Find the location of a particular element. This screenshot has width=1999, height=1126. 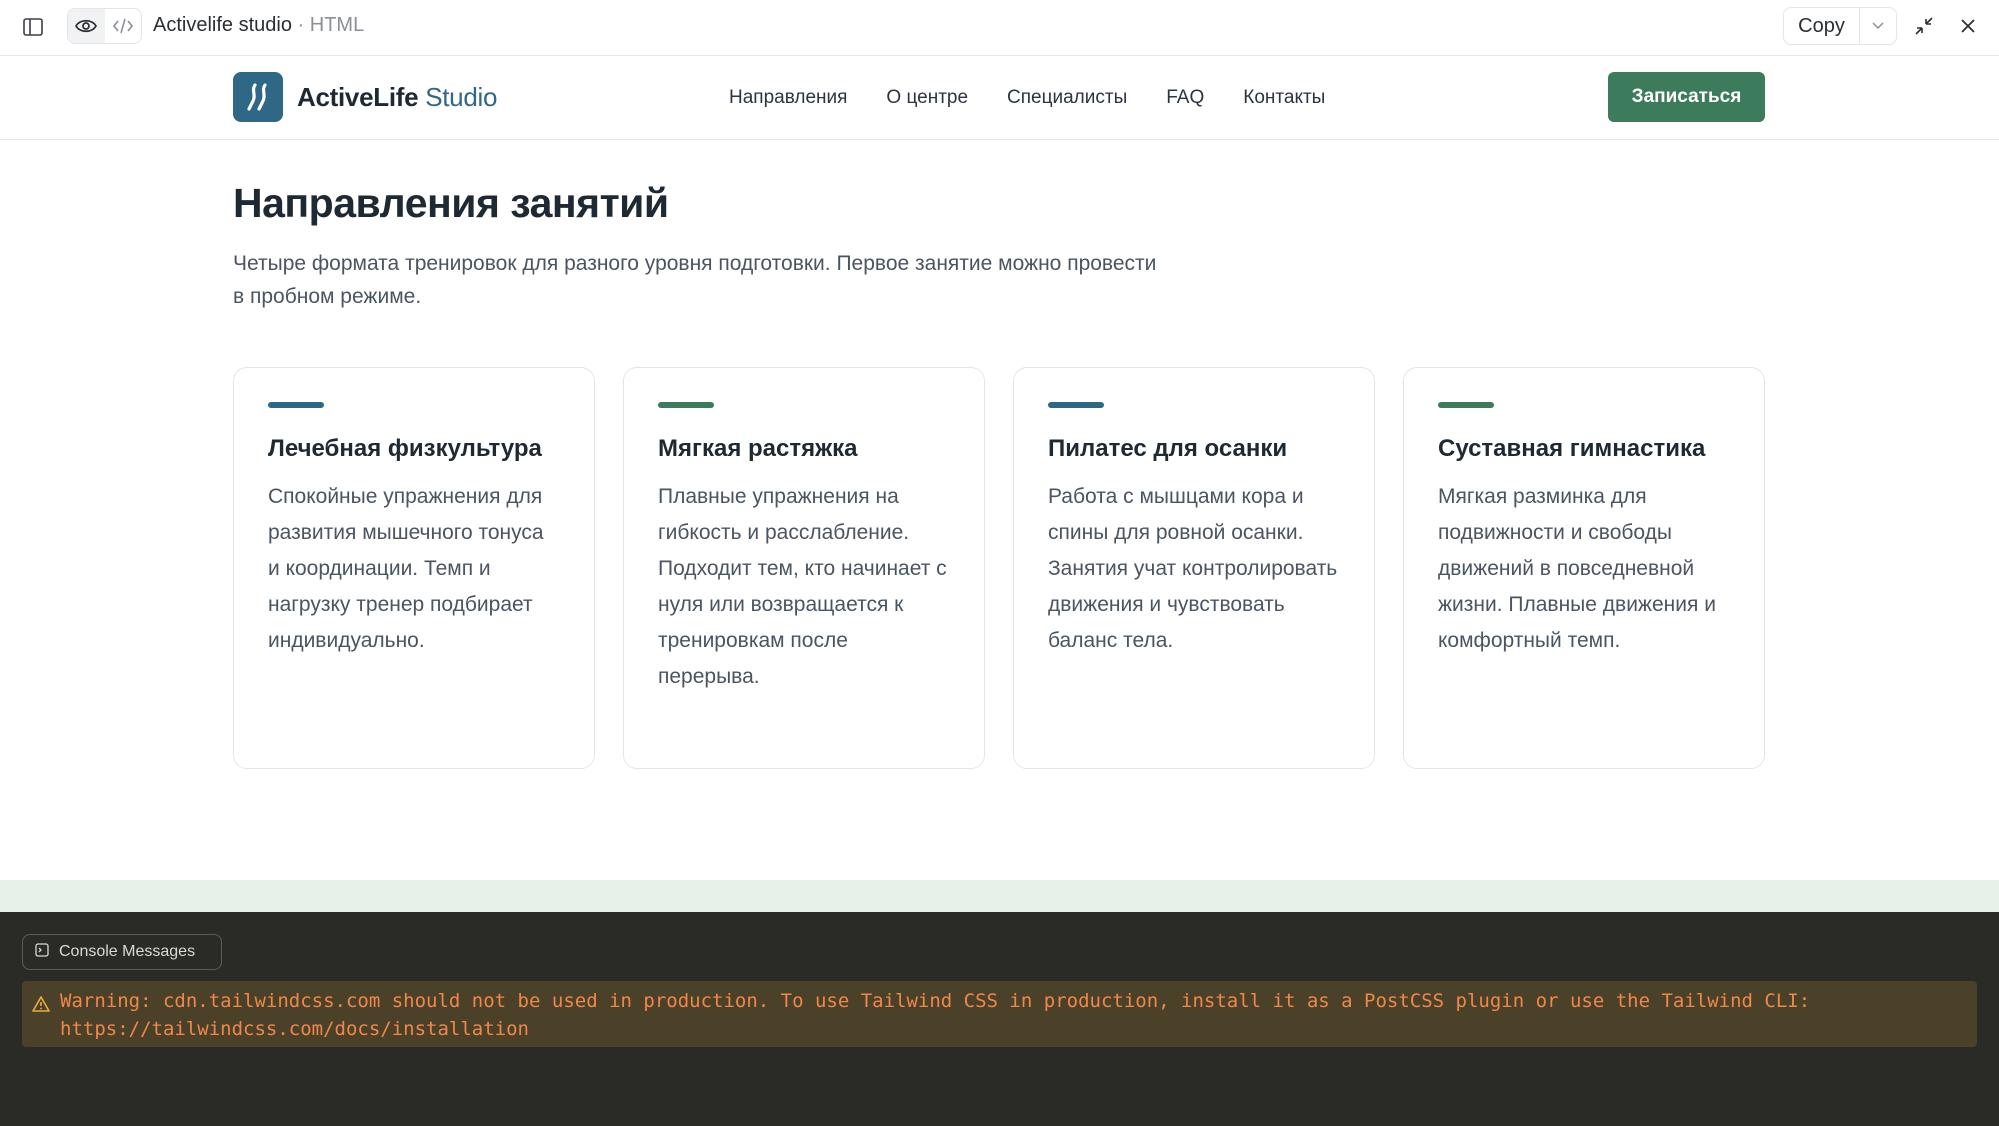

card-title: Пилатес для осанки is located at coordinates (1168, 448).